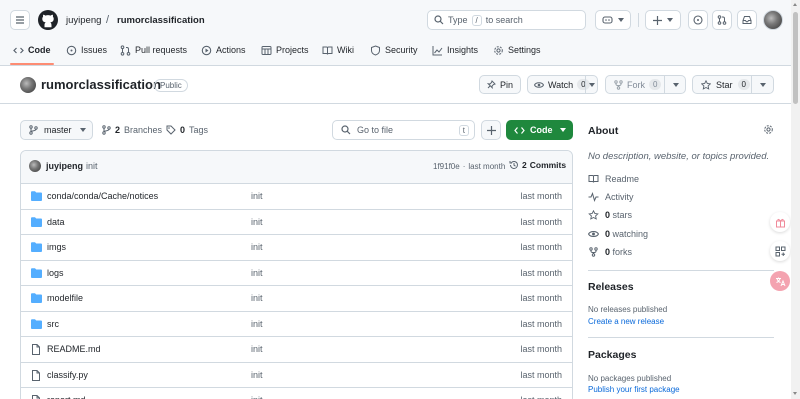 The image size is (800, 399). What do you see at coordinates (747, 20) in the screenshot?
I see `inbox-button` at bounding box center [747, 20].